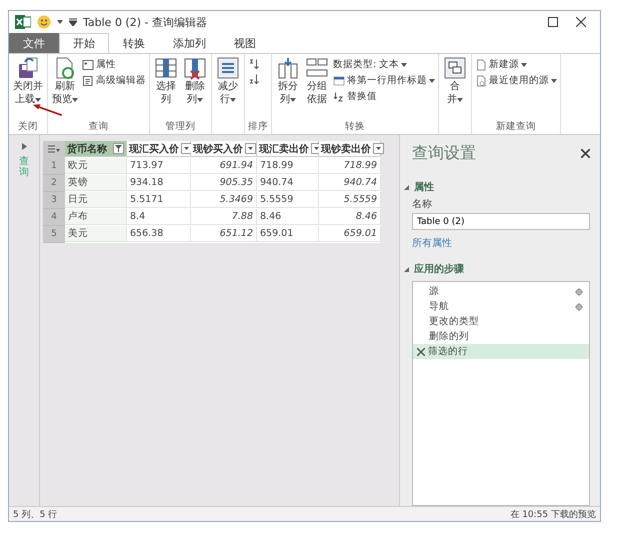 This screenshot has height=535, width=640. I want to click on table-cell: 713.97, so click(159, 166).